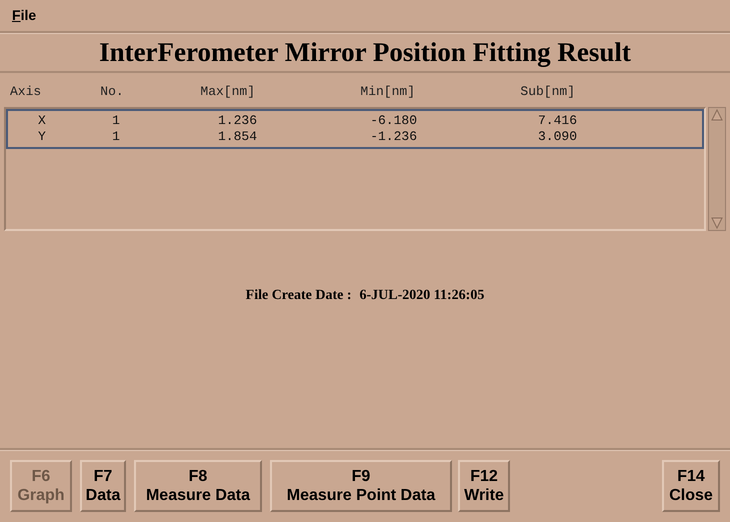 This screenshot has width=730, height=522. What do you see at coordinates (393, 121) in the screenshot?
I see `table-cell-text: -6.180` at bounding box center [393, 121].